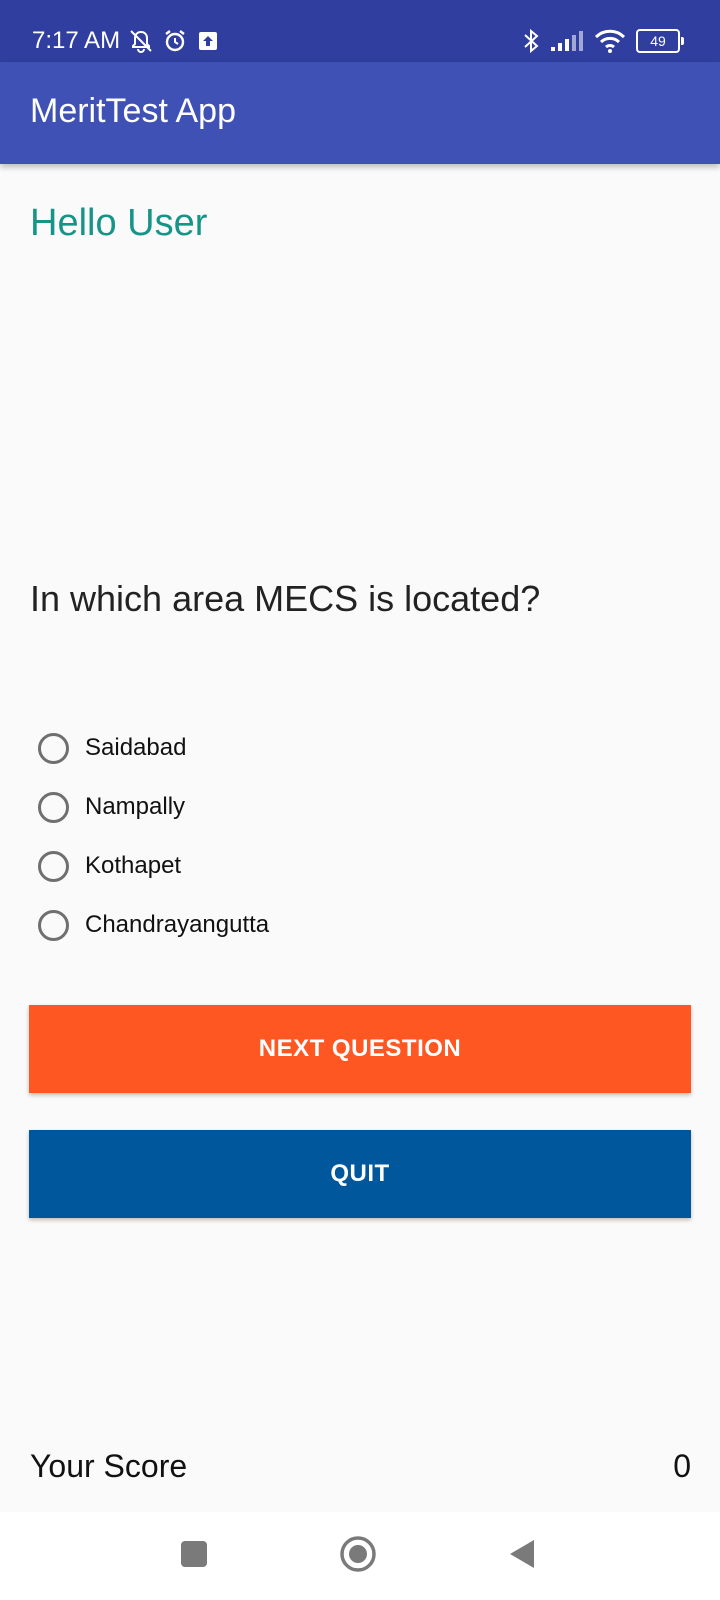 The image size is (720, 1600). I want to click on next-question-button: NEXT QUESTION, so click(360, 1049).